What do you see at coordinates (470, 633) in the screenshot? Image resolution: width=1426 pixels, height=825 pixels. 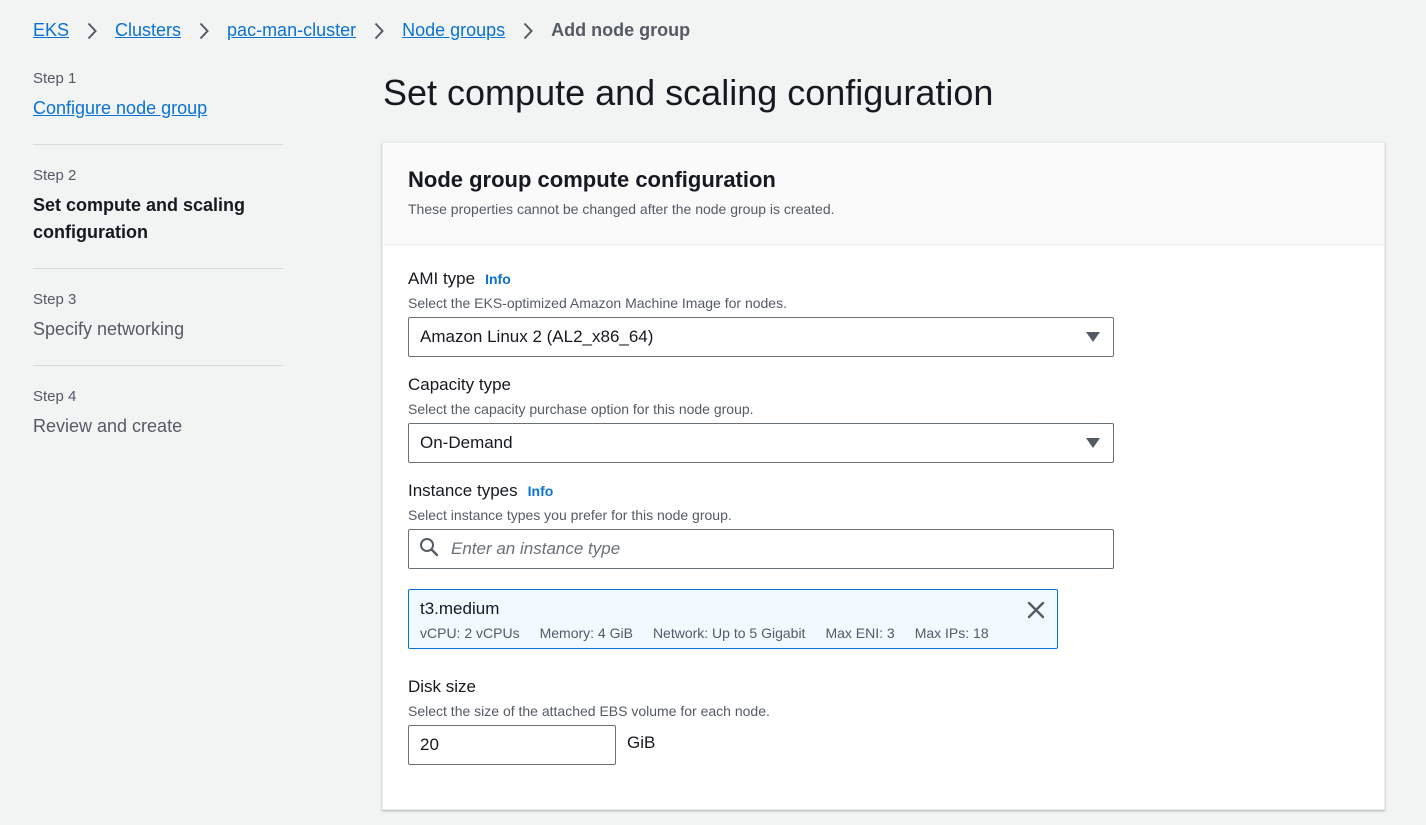 I see `token-vcpu: vCPU: 2 vCPUs` at bounding box center [470, 633].